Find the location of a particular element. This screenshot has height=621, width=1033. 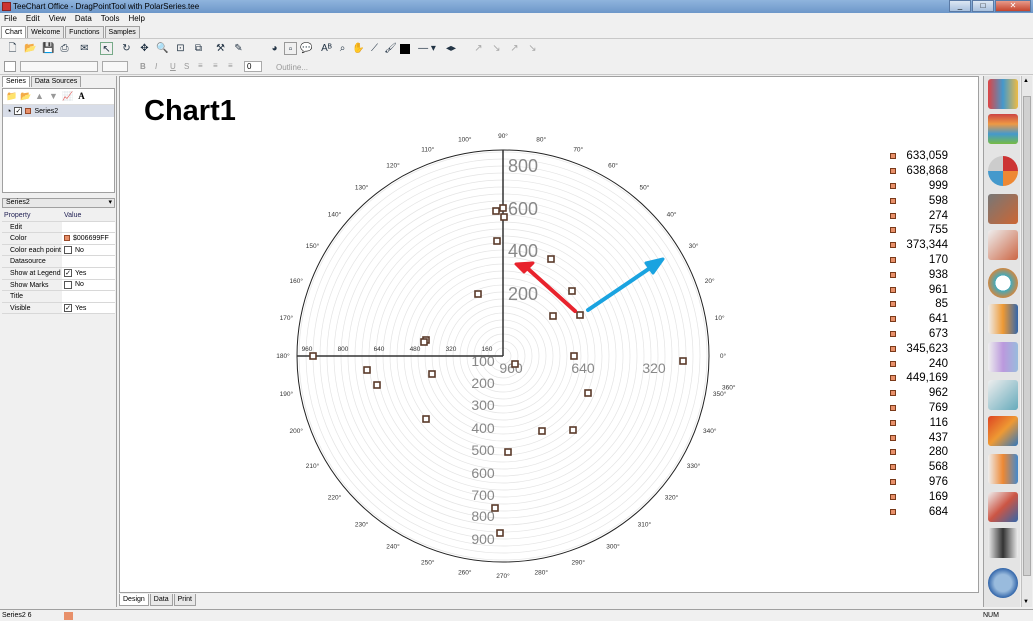

gallery-donut-icon is located at coordinates (1003, 283).